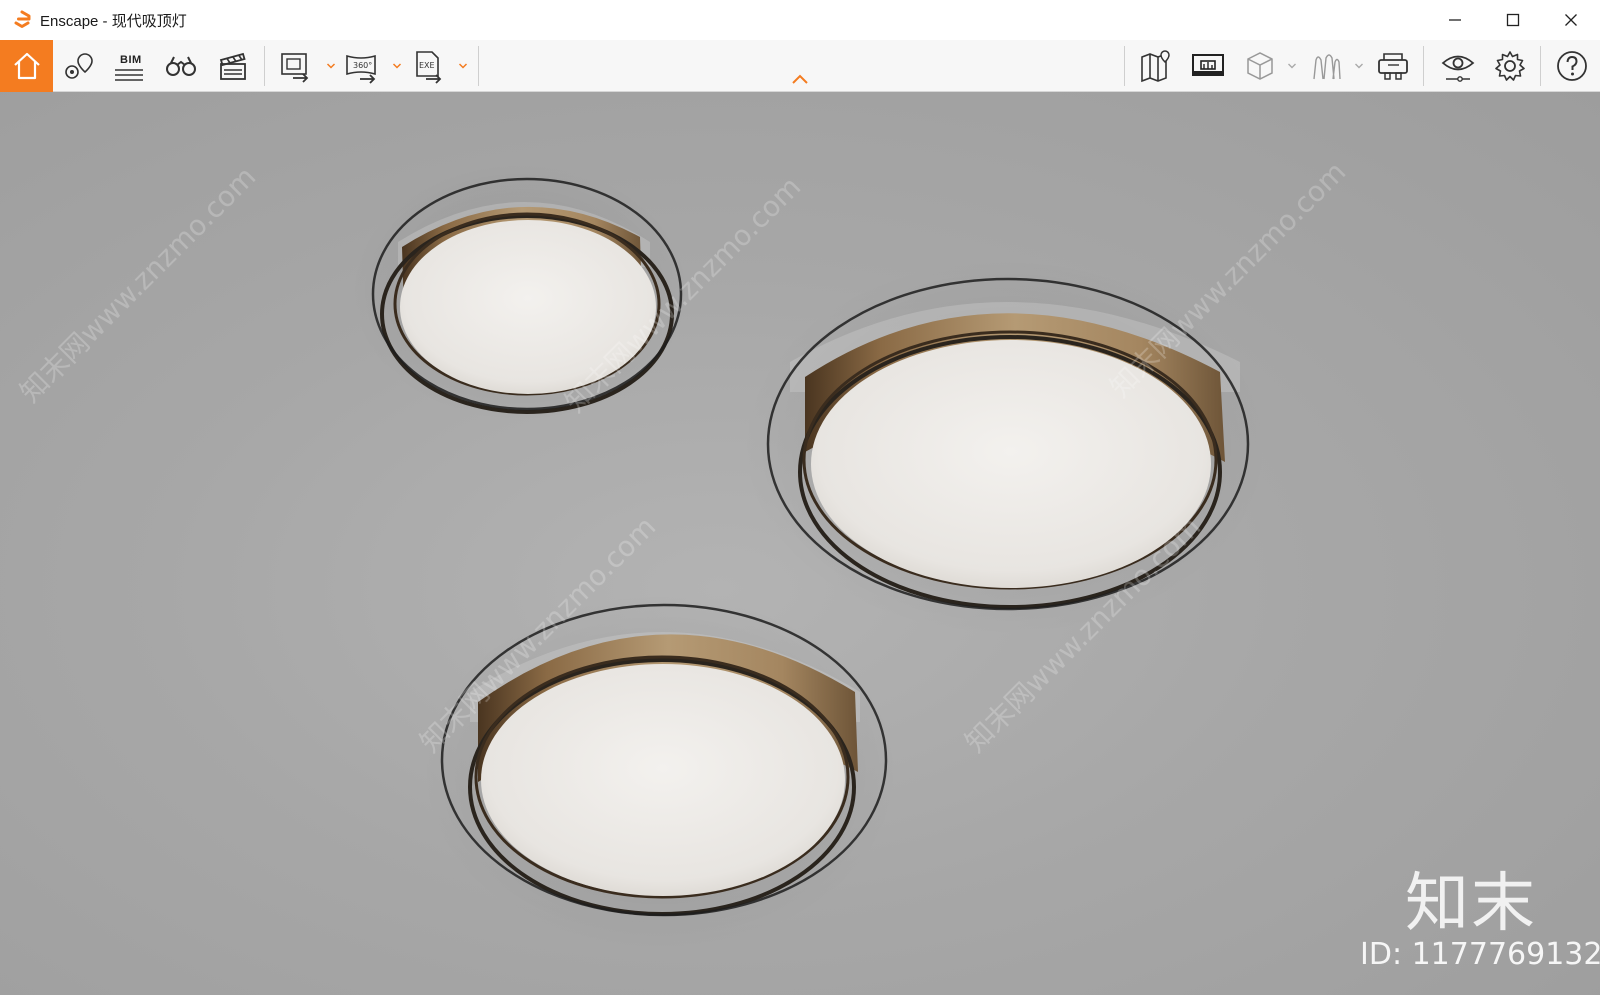  I want to click on help-button, so click(1572, 66).